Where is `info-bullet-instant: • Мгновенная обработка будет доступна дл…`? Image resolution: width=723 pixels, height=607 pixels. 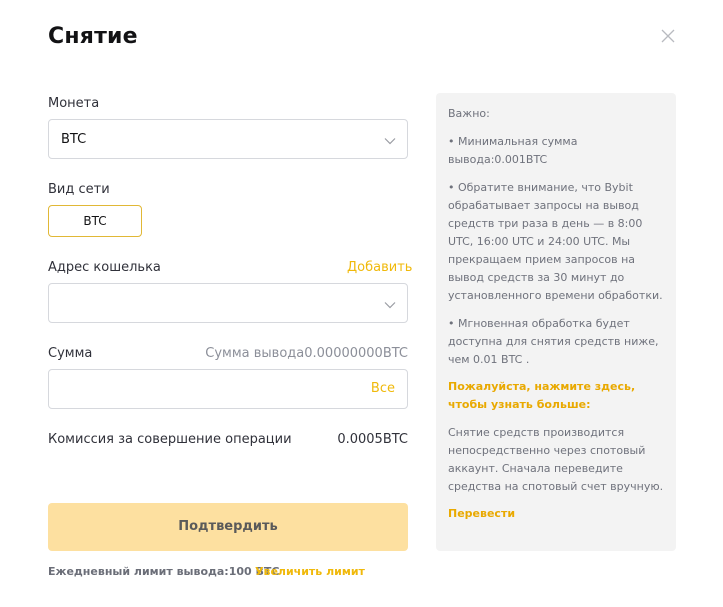 info-bullet-instant: • Мгновенная обработка будет доступна дл… is located at coordinates (553, 341).